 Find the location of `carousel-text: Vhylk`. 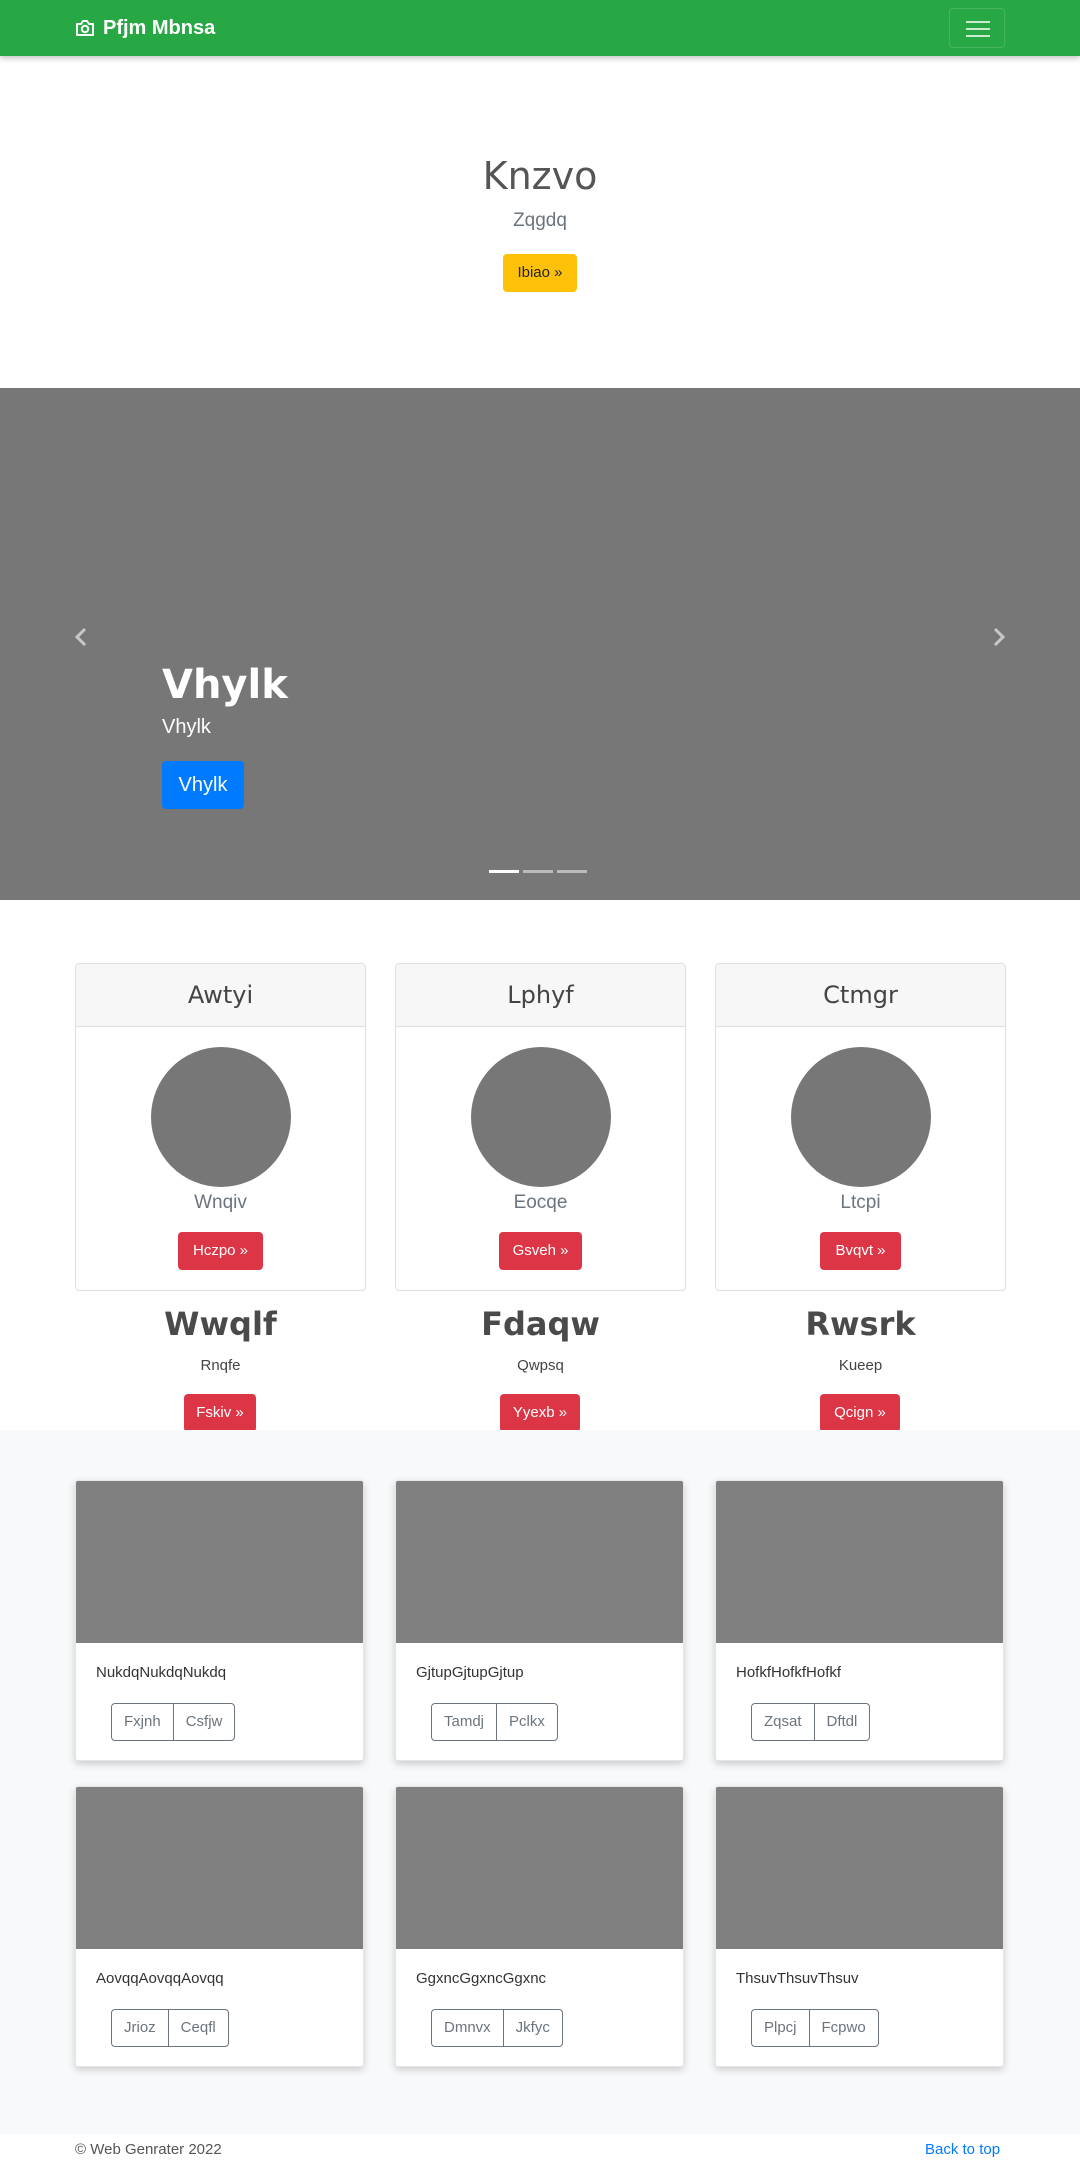

carousel-text: Vhylk is located at coordinates (186, 727).